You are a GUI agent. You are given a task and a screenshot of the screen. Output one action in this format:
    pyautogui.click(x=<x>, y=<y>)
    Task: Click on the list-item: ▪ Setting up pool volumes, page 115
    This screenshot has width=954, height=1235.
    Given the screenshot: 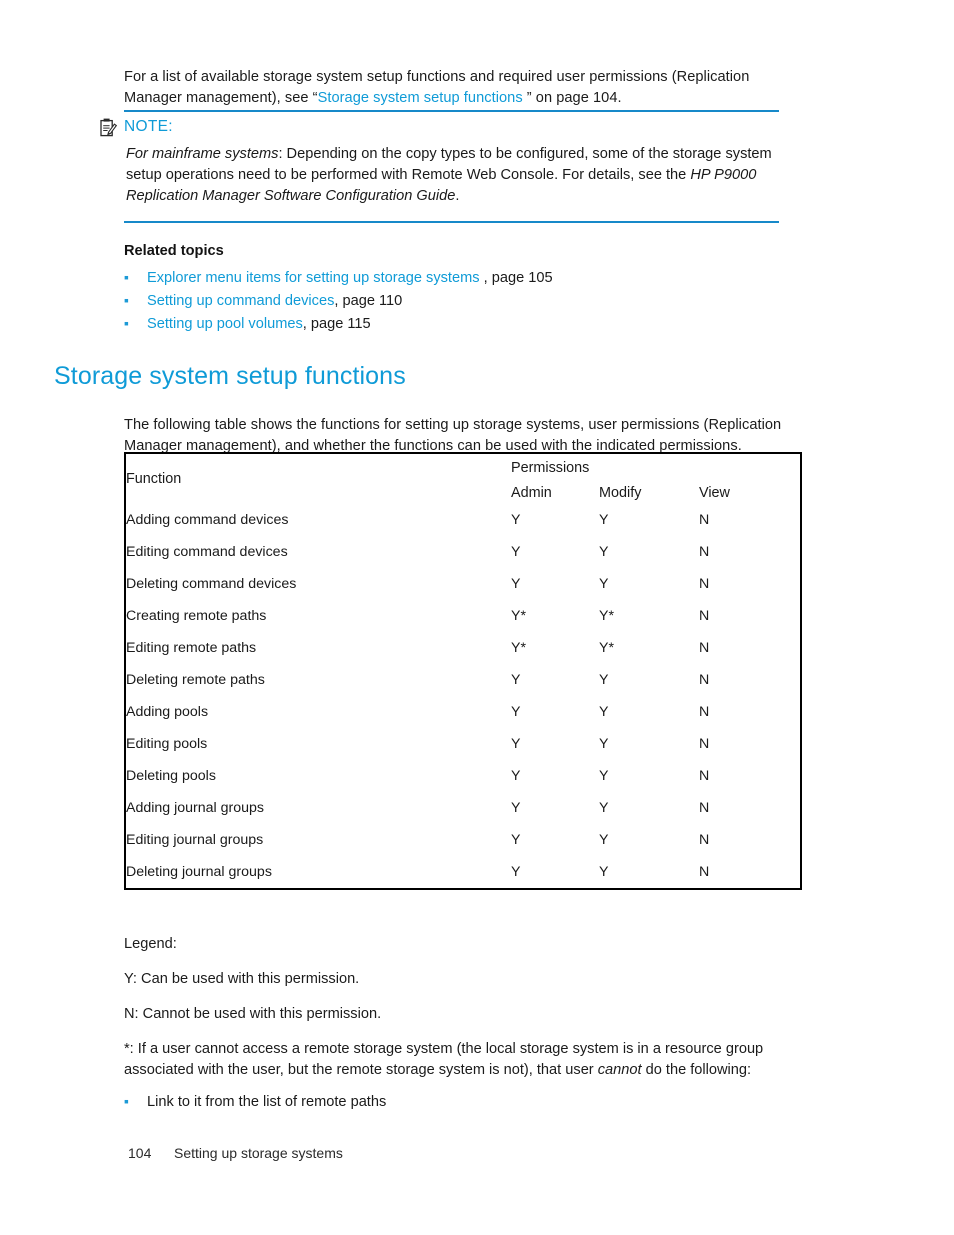 What is the action you would take?
    pyautogui.click(x=454, y=327)
    